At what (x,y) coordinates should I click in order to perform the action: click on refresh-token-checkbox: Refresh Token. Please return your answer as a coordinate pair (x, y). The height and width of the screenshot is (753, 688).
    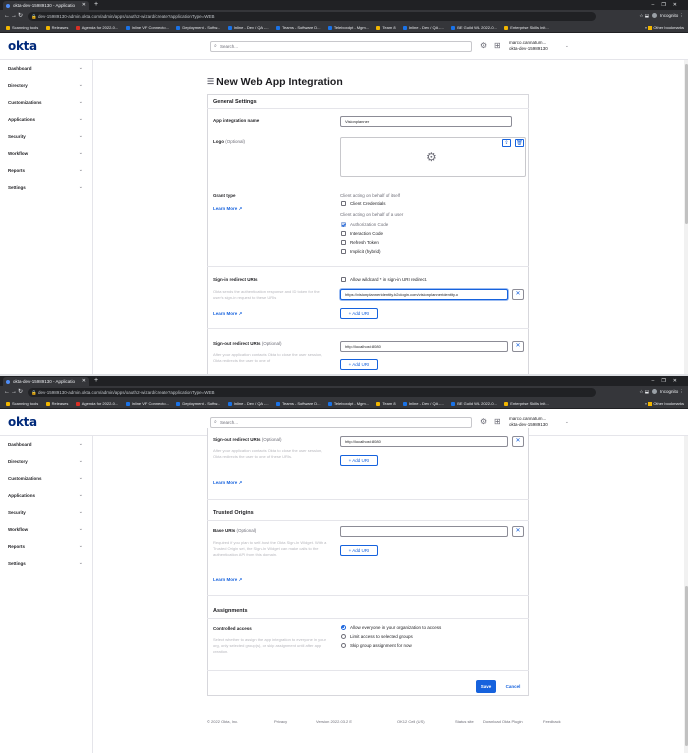
    Looking at the image, I should click on (360, 243).